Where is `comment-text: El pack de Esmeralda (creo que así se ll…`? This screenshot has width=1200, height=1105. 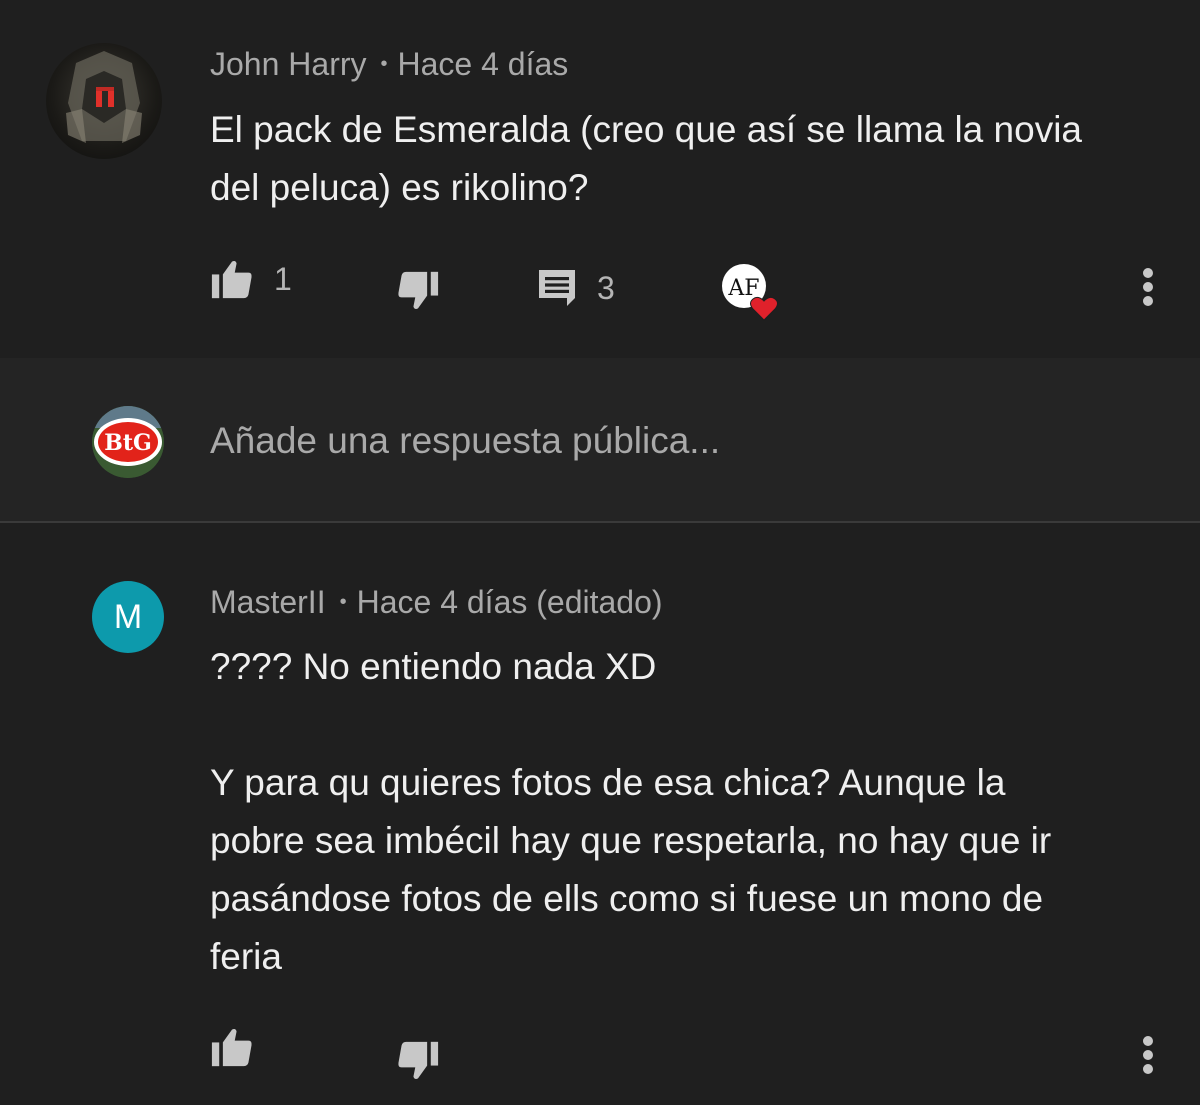
comment-text: El pack de Esmeralda (creo que así se ll… is located at coordinates (690, 159).